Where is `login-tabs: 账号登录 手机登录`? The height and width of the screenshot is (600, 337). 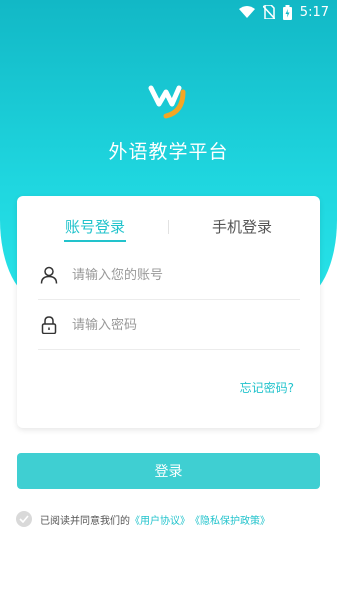 login-tabs: 账号登录 手机登录 is located at coordinates (168, 224).